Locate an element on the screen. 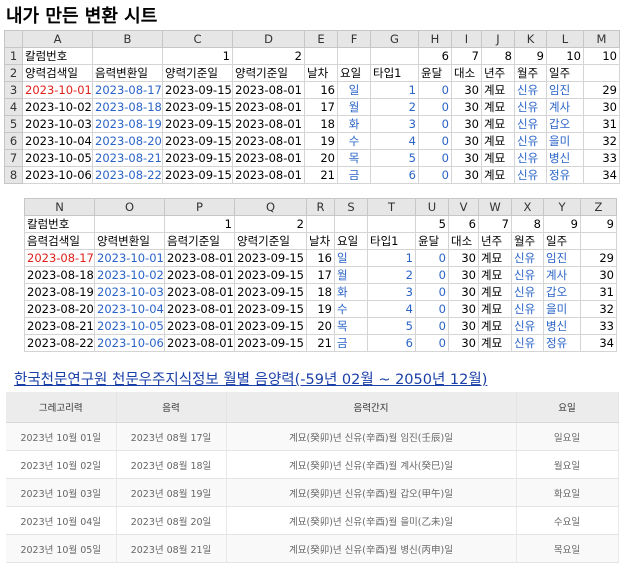  row-header: 5 is located at coordinates (13, 124).